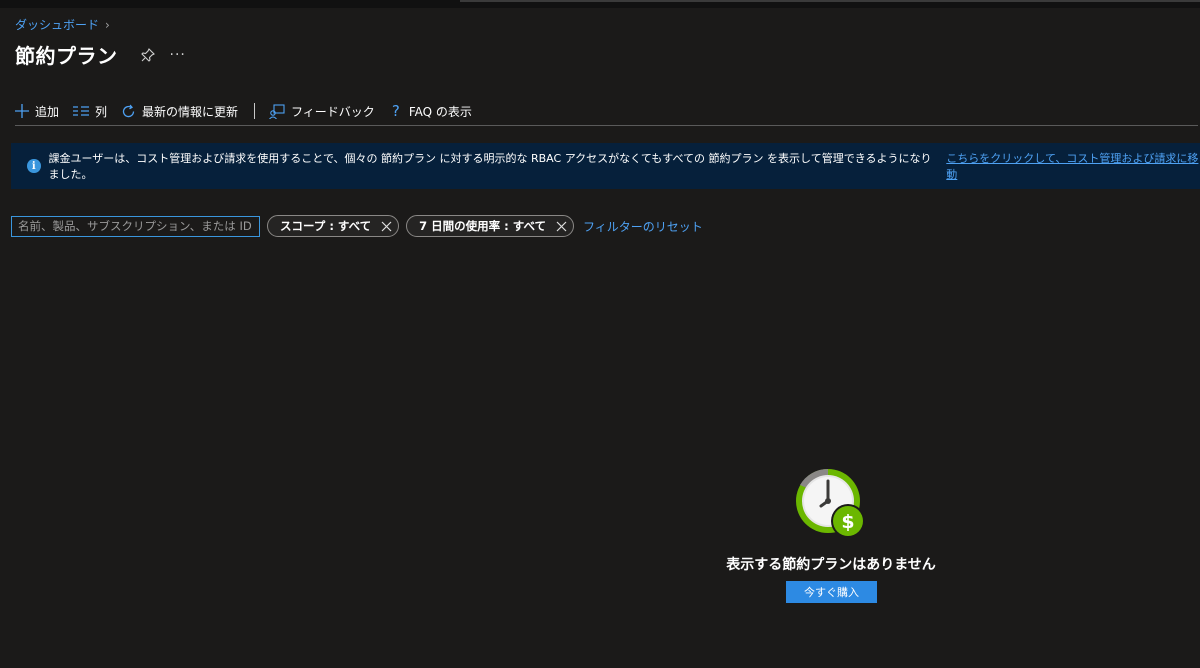 The image size is (1200, 668). I want to click on breadcrumb: ダッシュボード ›, so click(62, 24).